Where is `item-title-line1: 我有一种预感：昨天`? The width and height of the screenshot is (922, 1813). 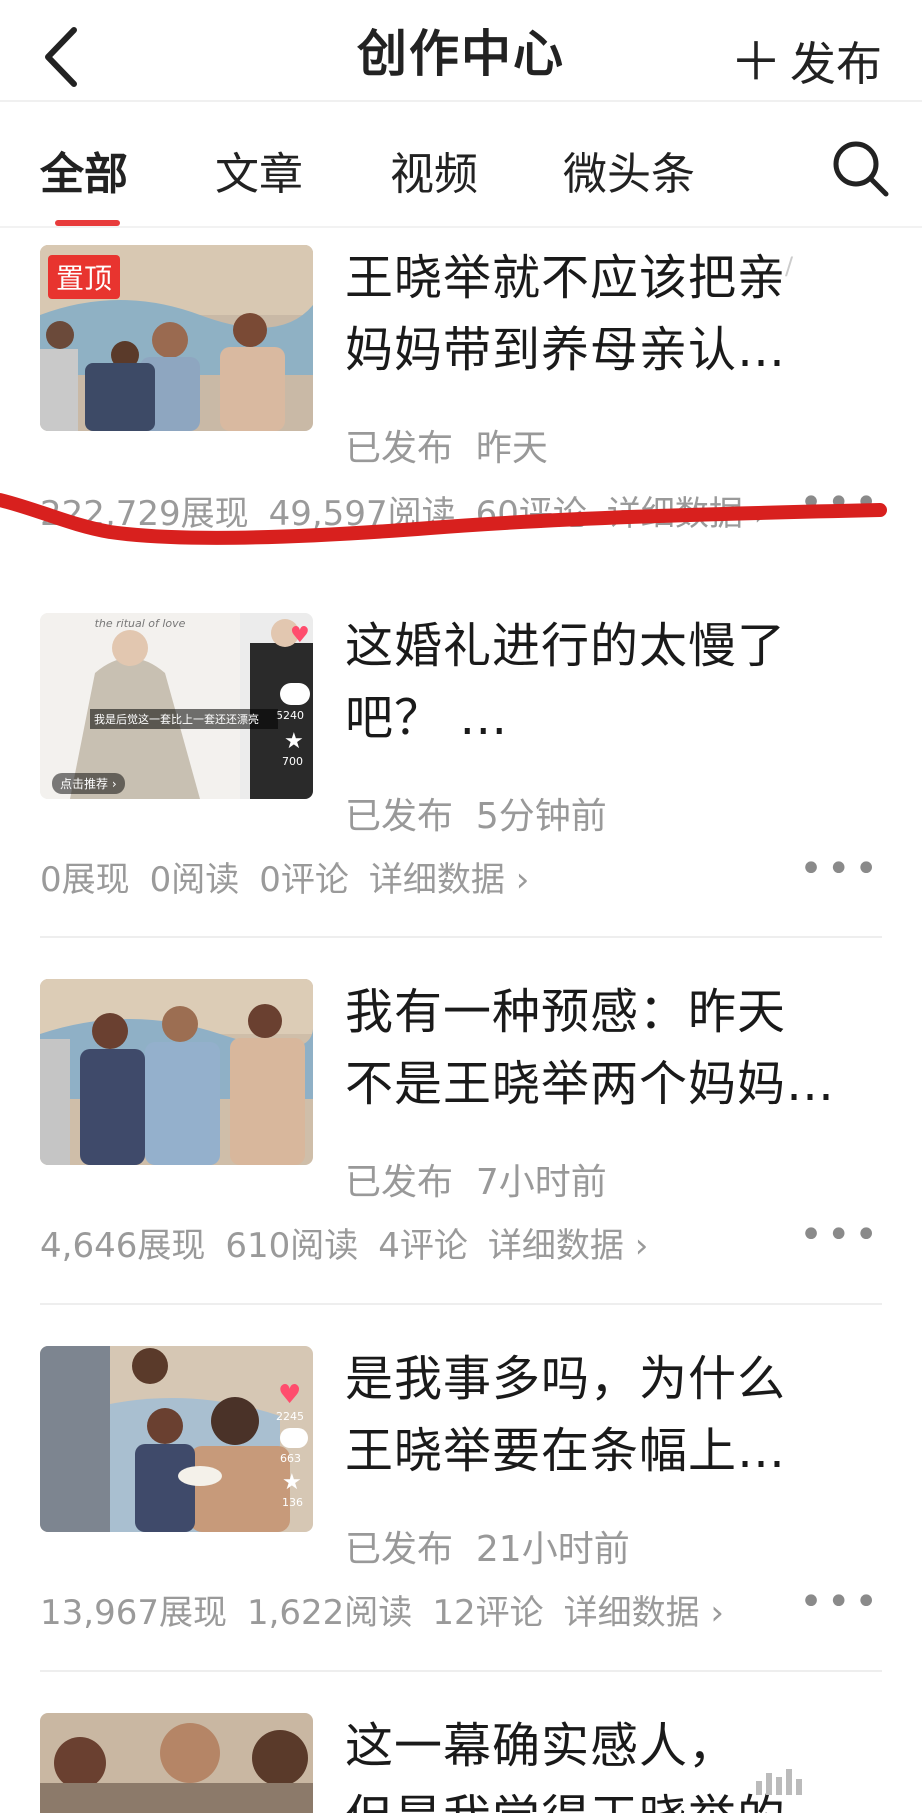 item-title-line1: 我有一种预感：昨天 is located at coordinates (566, 1012).